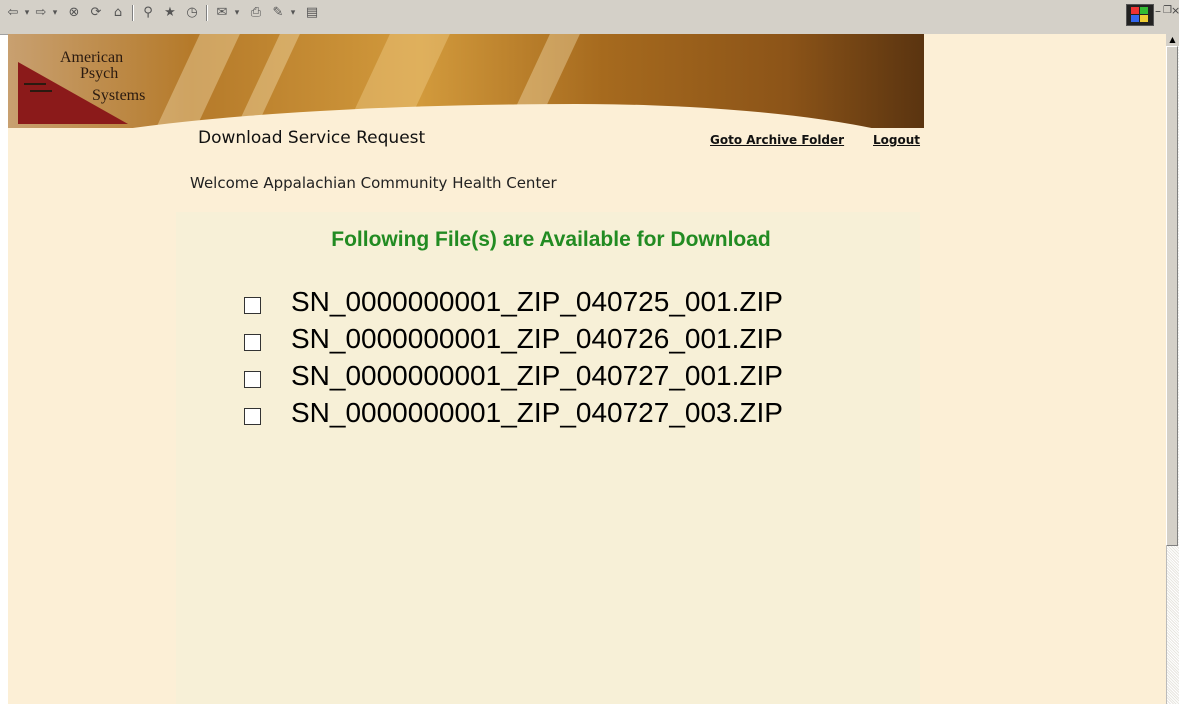  What do you see at coordinates (13, 13) in the screenshot?
I see `back-icon: ⇦` at bounding box center [13, 13].